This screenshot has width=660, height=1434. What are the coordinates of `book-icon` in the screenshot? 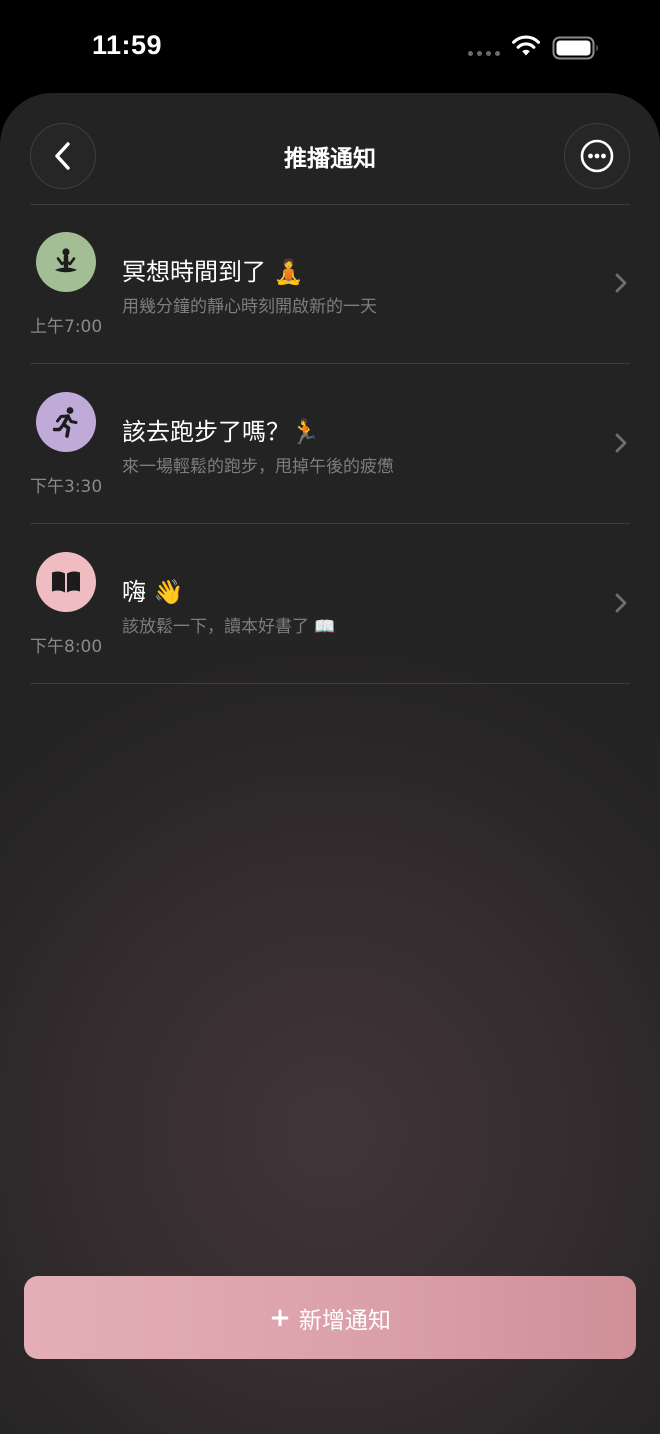 It's located at (66, 582).